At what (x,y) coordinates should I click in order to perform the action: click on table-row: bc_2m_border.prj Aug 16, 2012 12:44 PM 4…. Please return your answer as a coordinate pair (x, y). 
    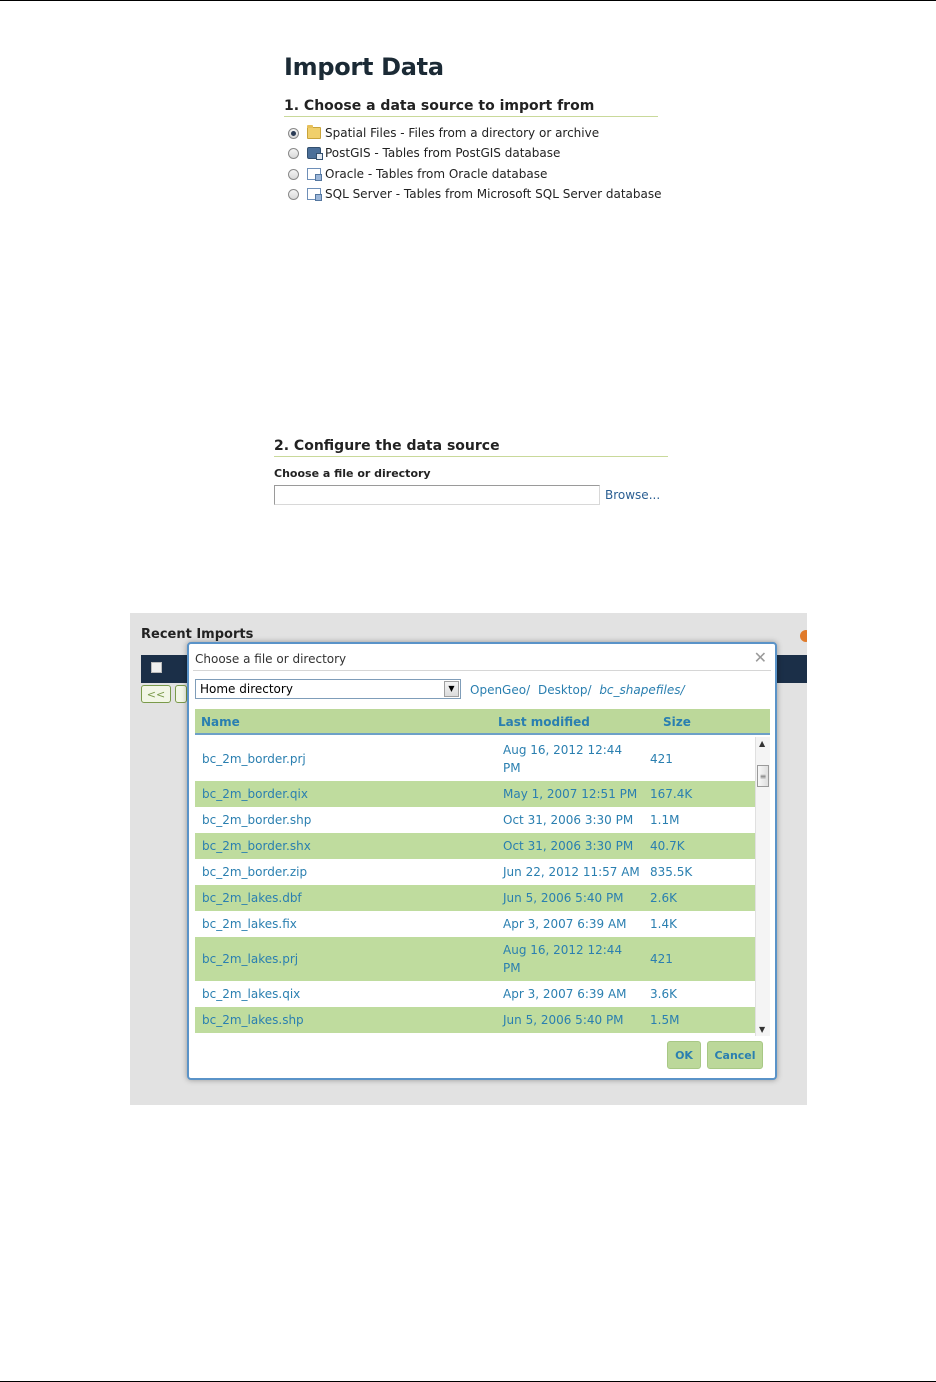
    Looking at the image, I should click on (475, 759).